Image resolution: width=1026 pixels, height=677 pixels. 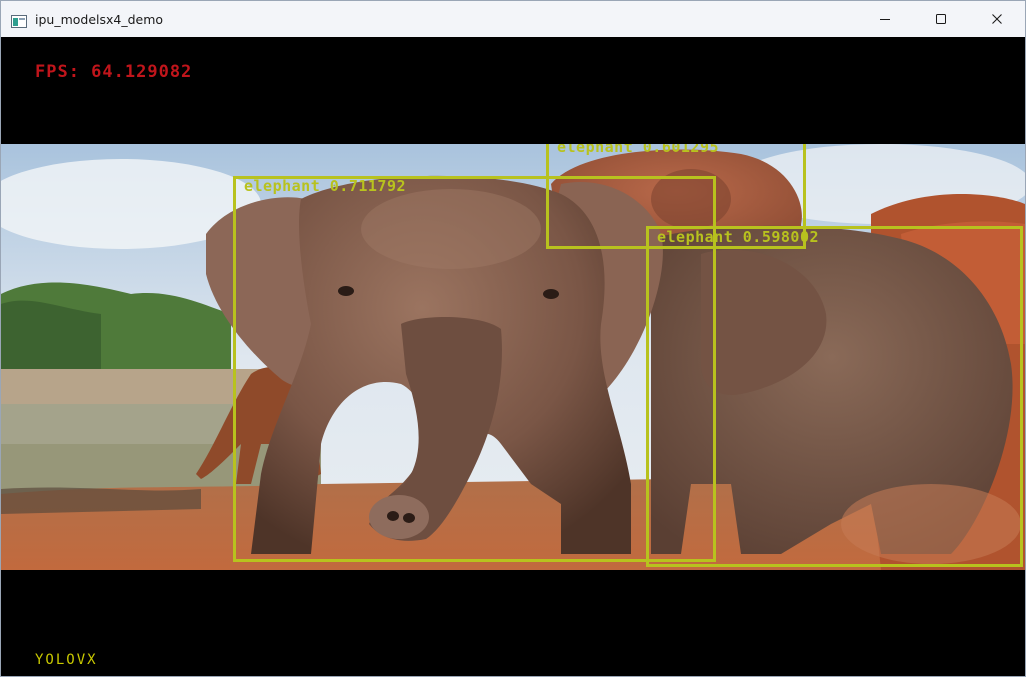 What do you see at coordinates (638, 150) in the screenshot?
I see `detection-label: elephant 0.601295` at bounding box center [638, 150].